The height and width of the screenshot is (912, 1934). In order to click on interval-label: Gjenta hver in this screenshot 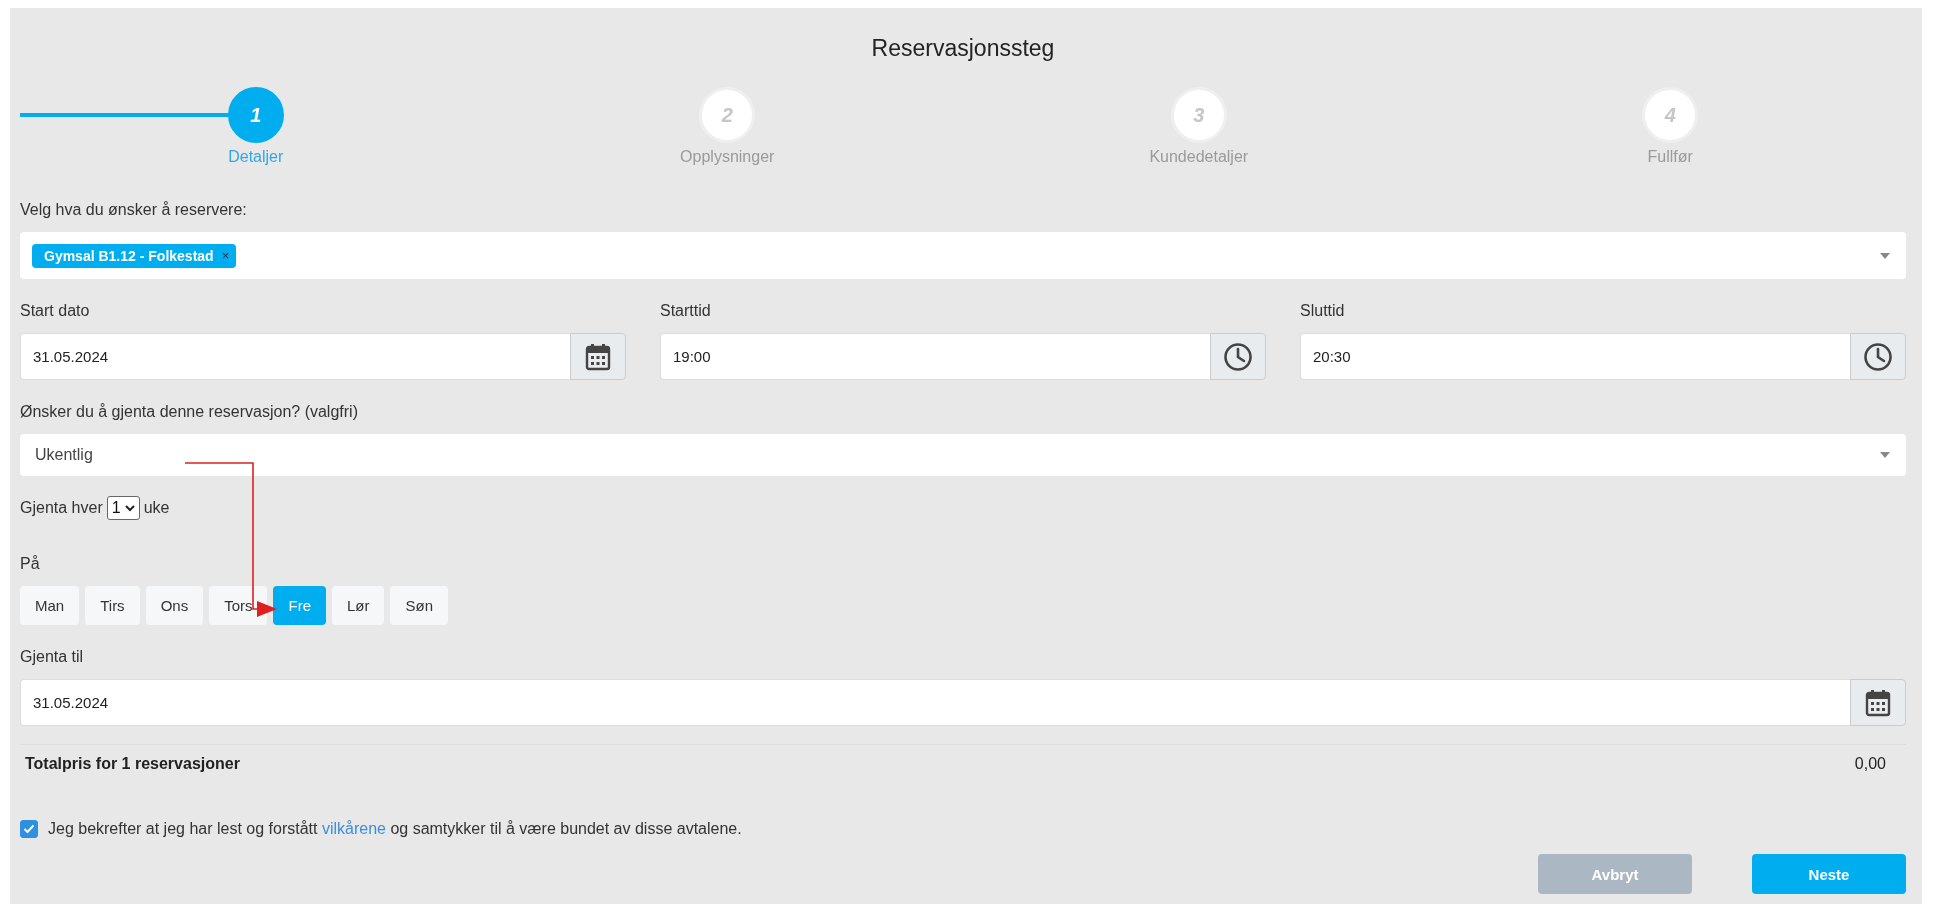, I will do `click(61, 508)`.